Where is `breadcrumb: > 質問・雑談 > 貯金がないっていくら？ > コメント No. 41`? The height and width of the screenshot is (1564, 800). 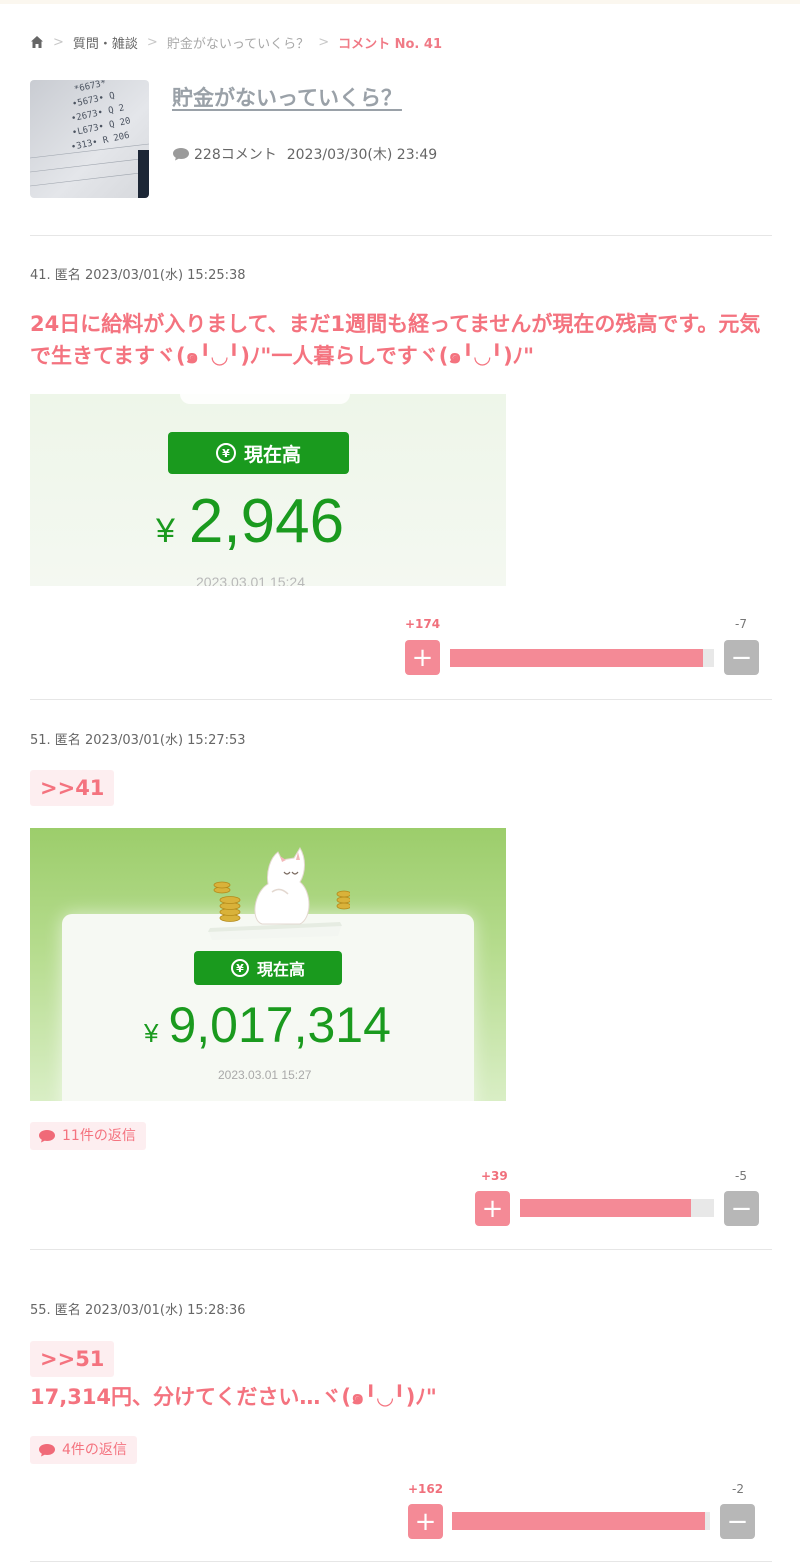
breadcrumb: > 質問・雑談 > 貯金がないっていくら？ > コメント No. 41 is located at coordinates (236, 42).